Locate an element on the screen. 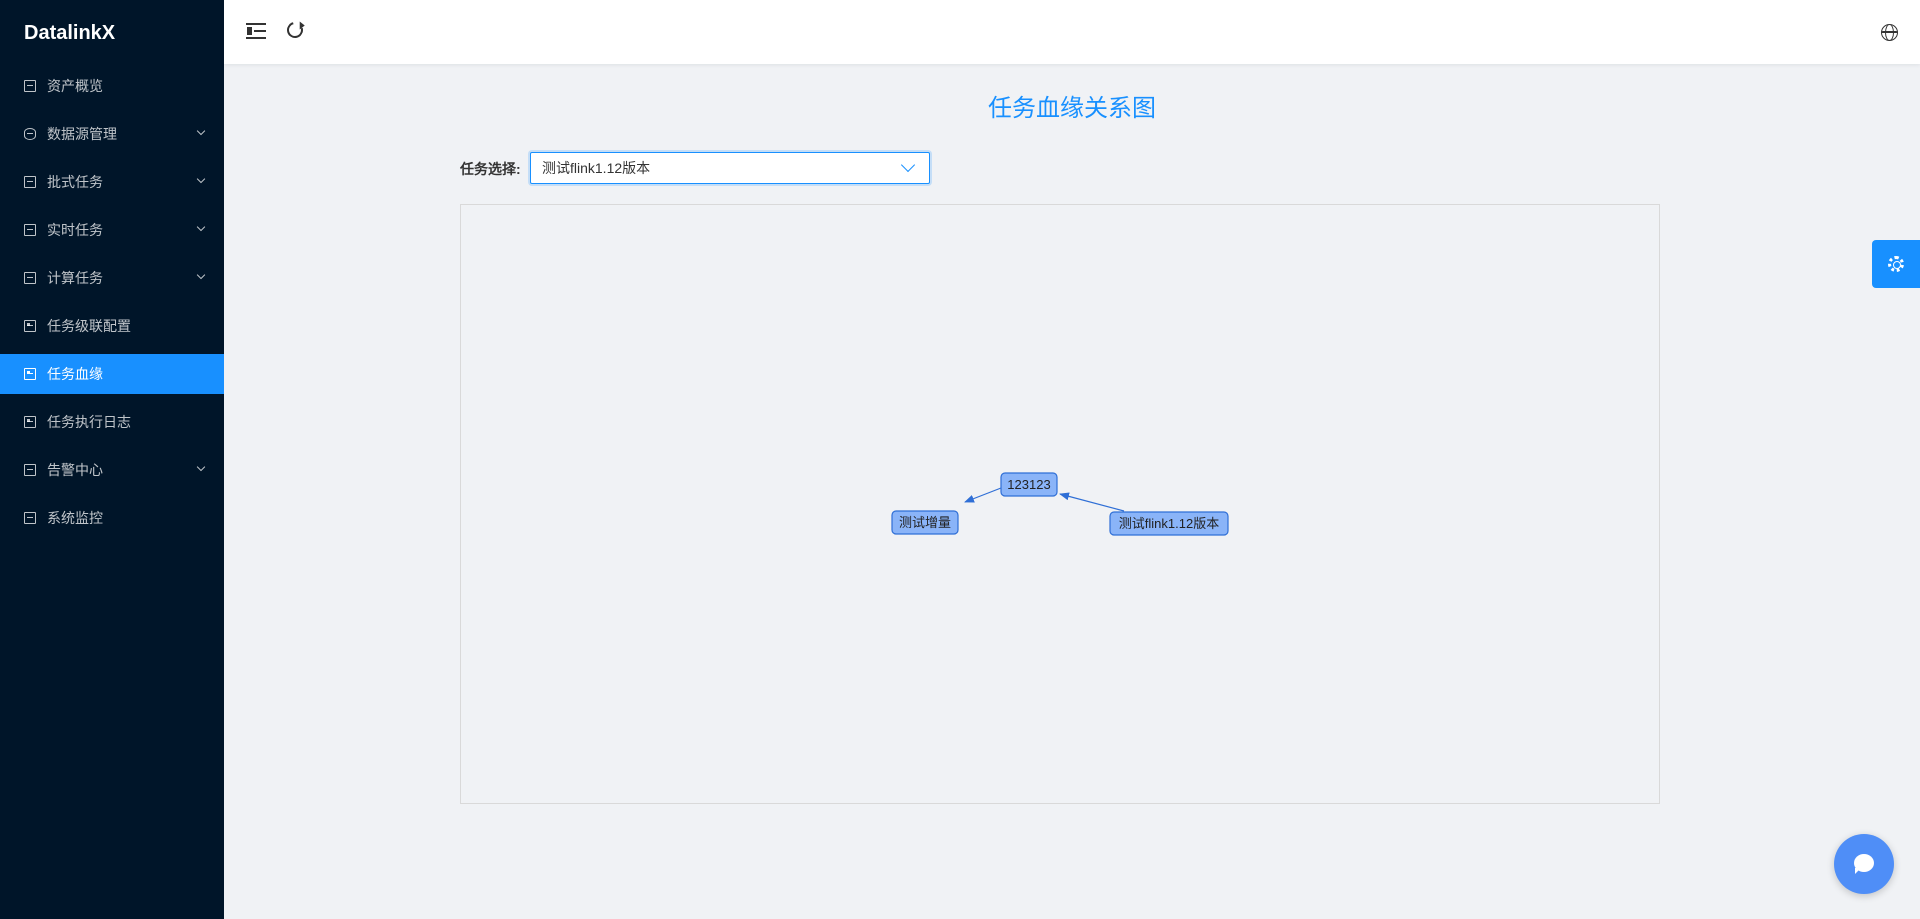  graph-node: 123123 is located at coordinates (1029, 484).